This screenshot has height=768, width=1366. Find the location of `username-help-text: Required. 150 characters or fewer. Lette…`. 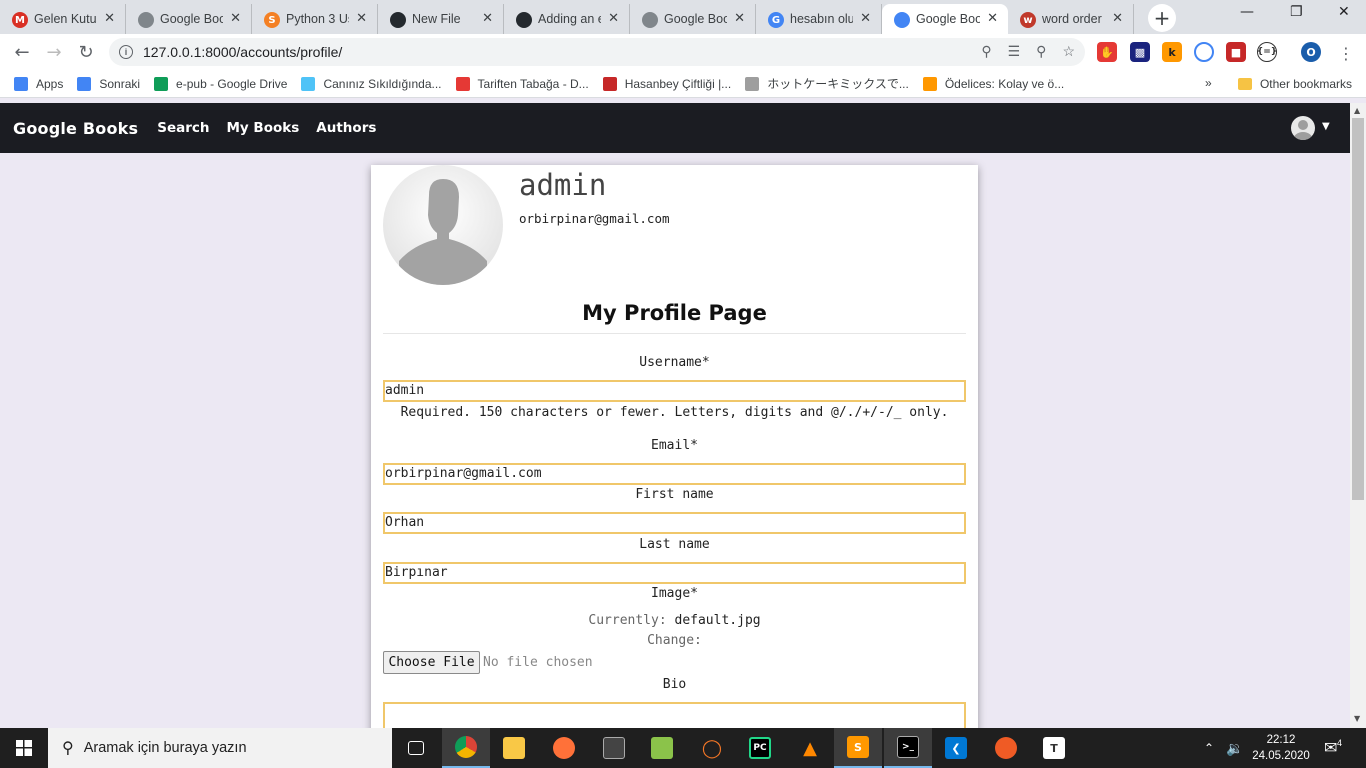

username-help-text: Required. 150 characters or fewer. Lette… is located at coordinates (674, 412).